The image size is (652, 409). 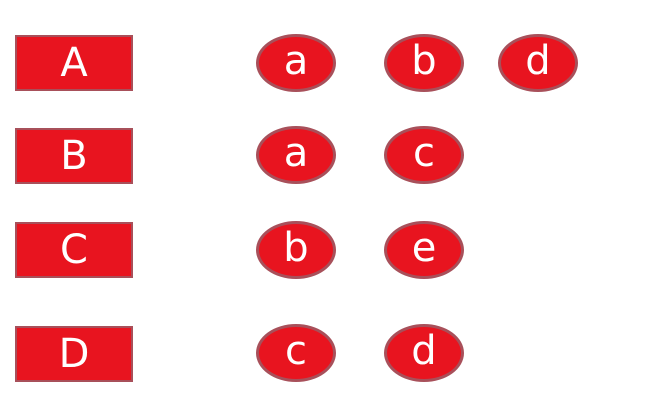 What do you see at coordinates (424, 63) in the screenshot?
I see `item-A-2: b` at bounding box center [424, 63].